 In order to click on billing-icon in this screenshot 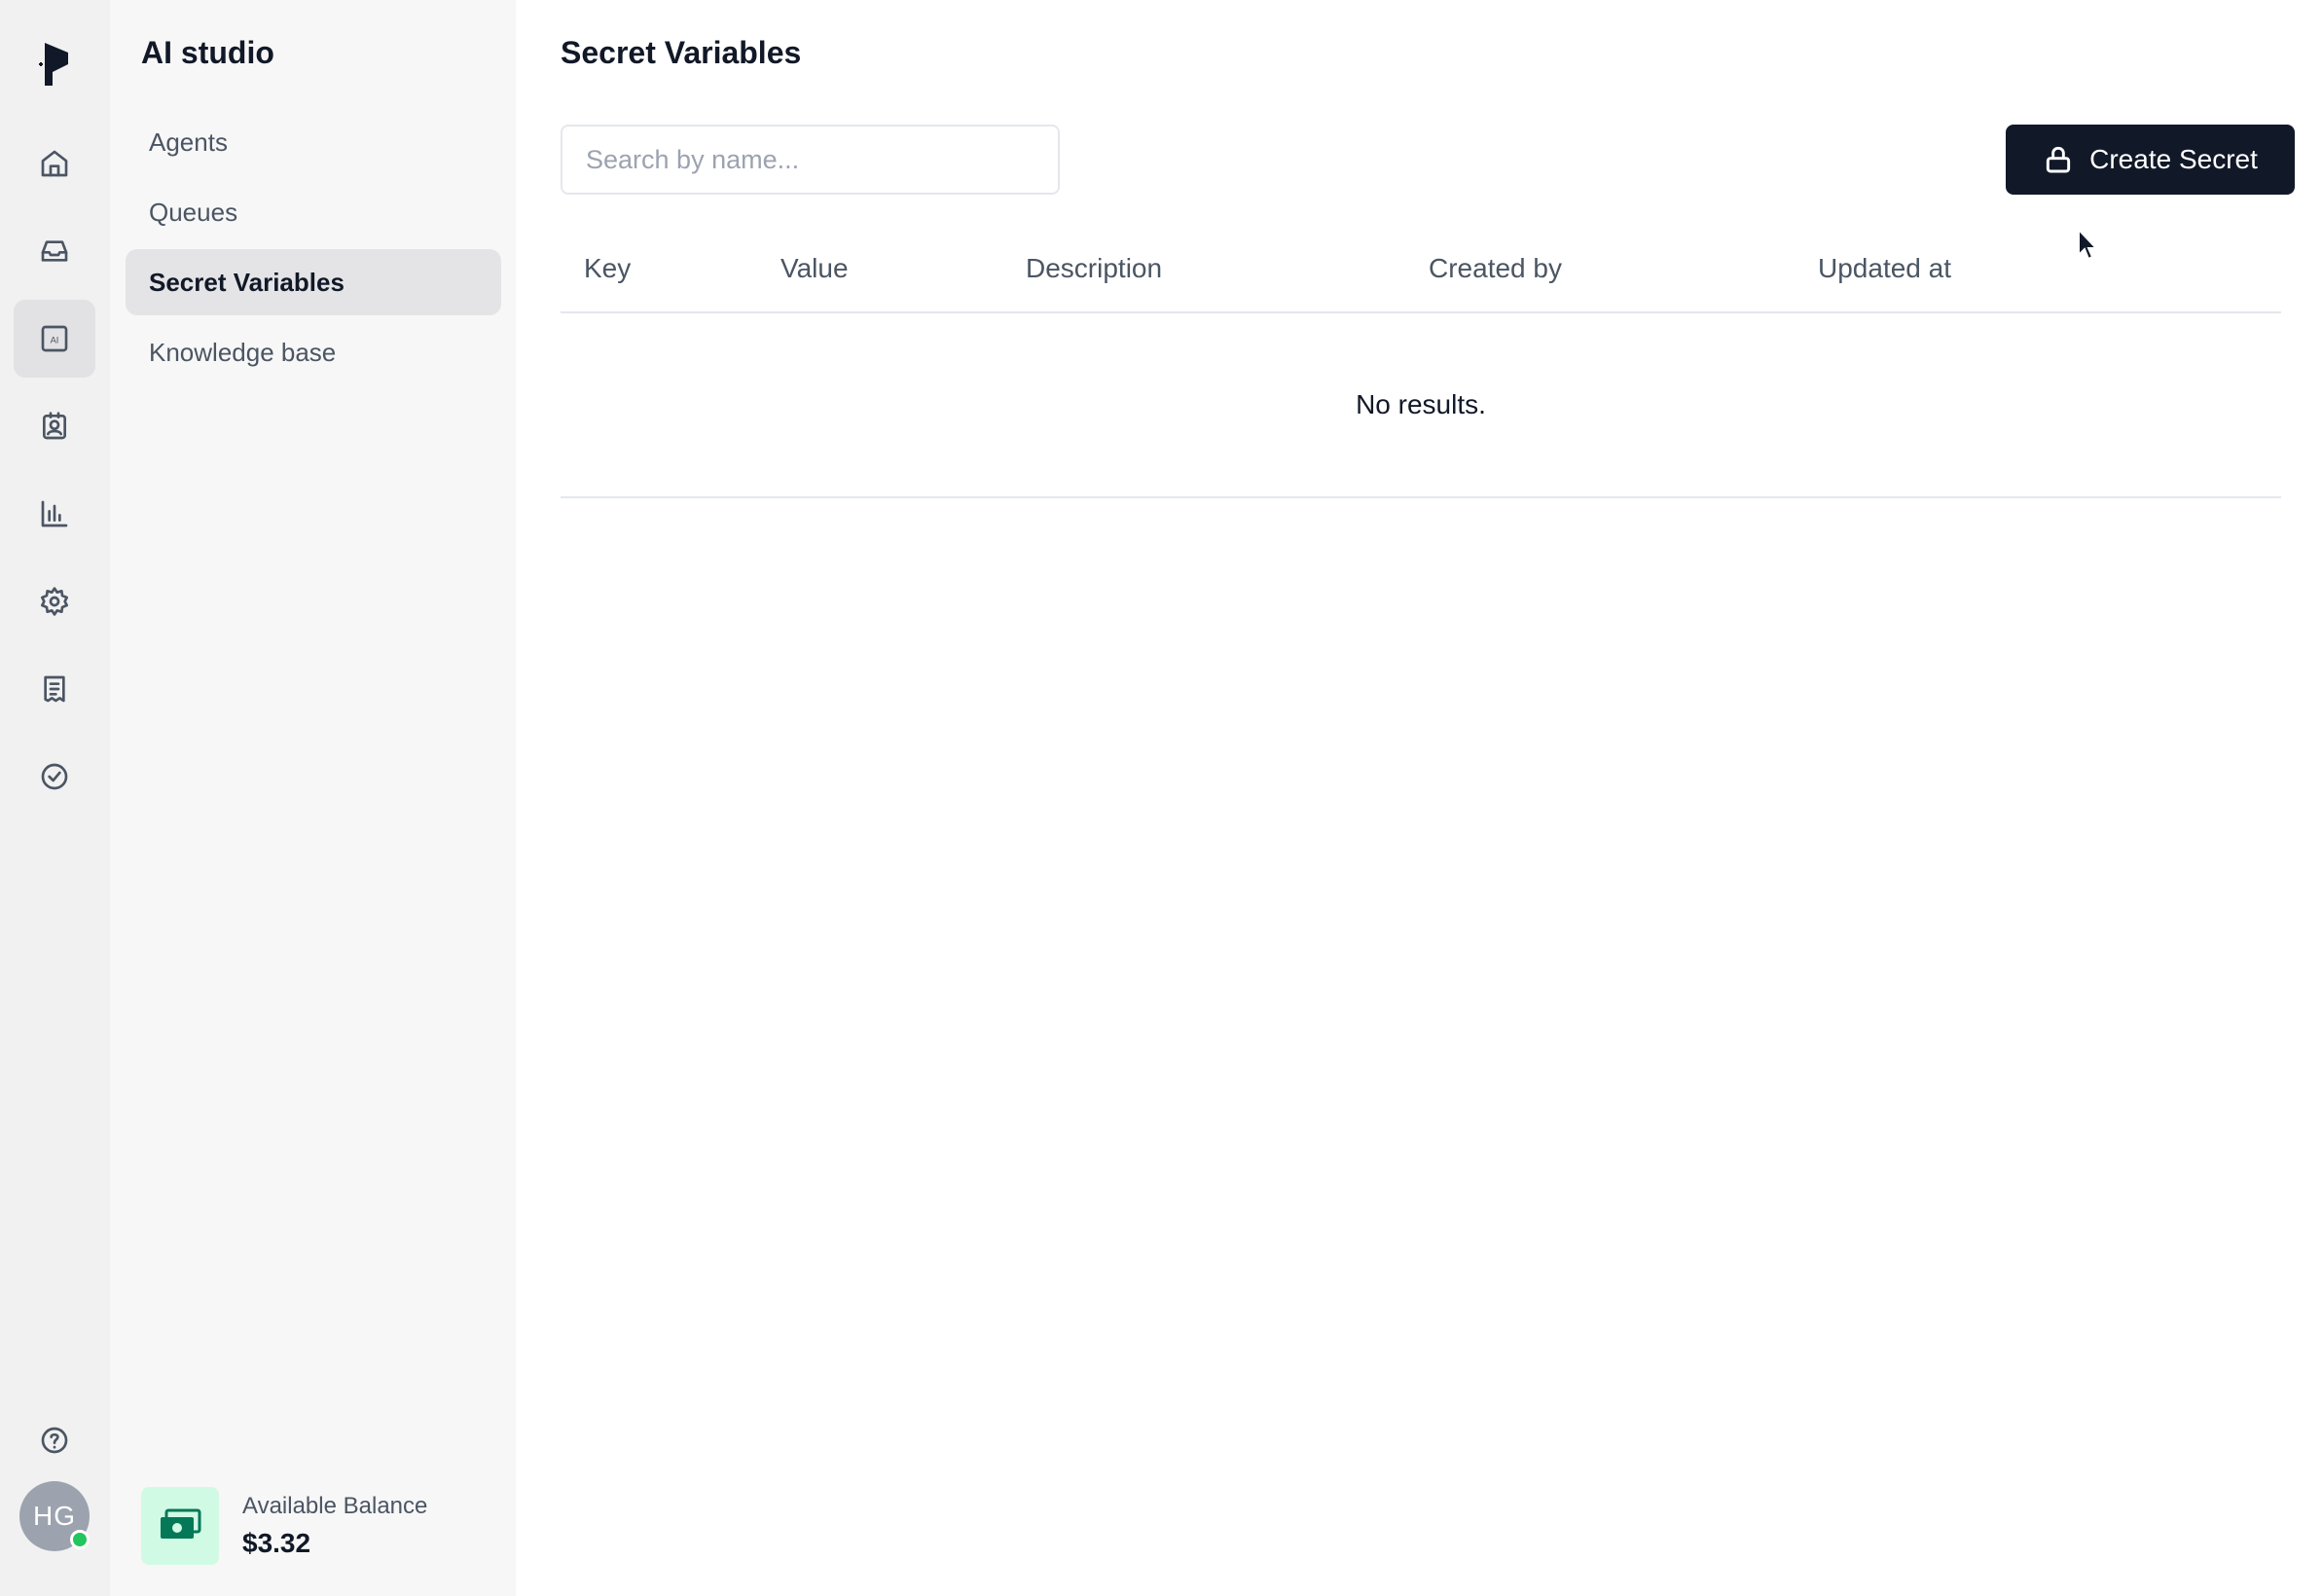, I will do `click(54, 689)`.